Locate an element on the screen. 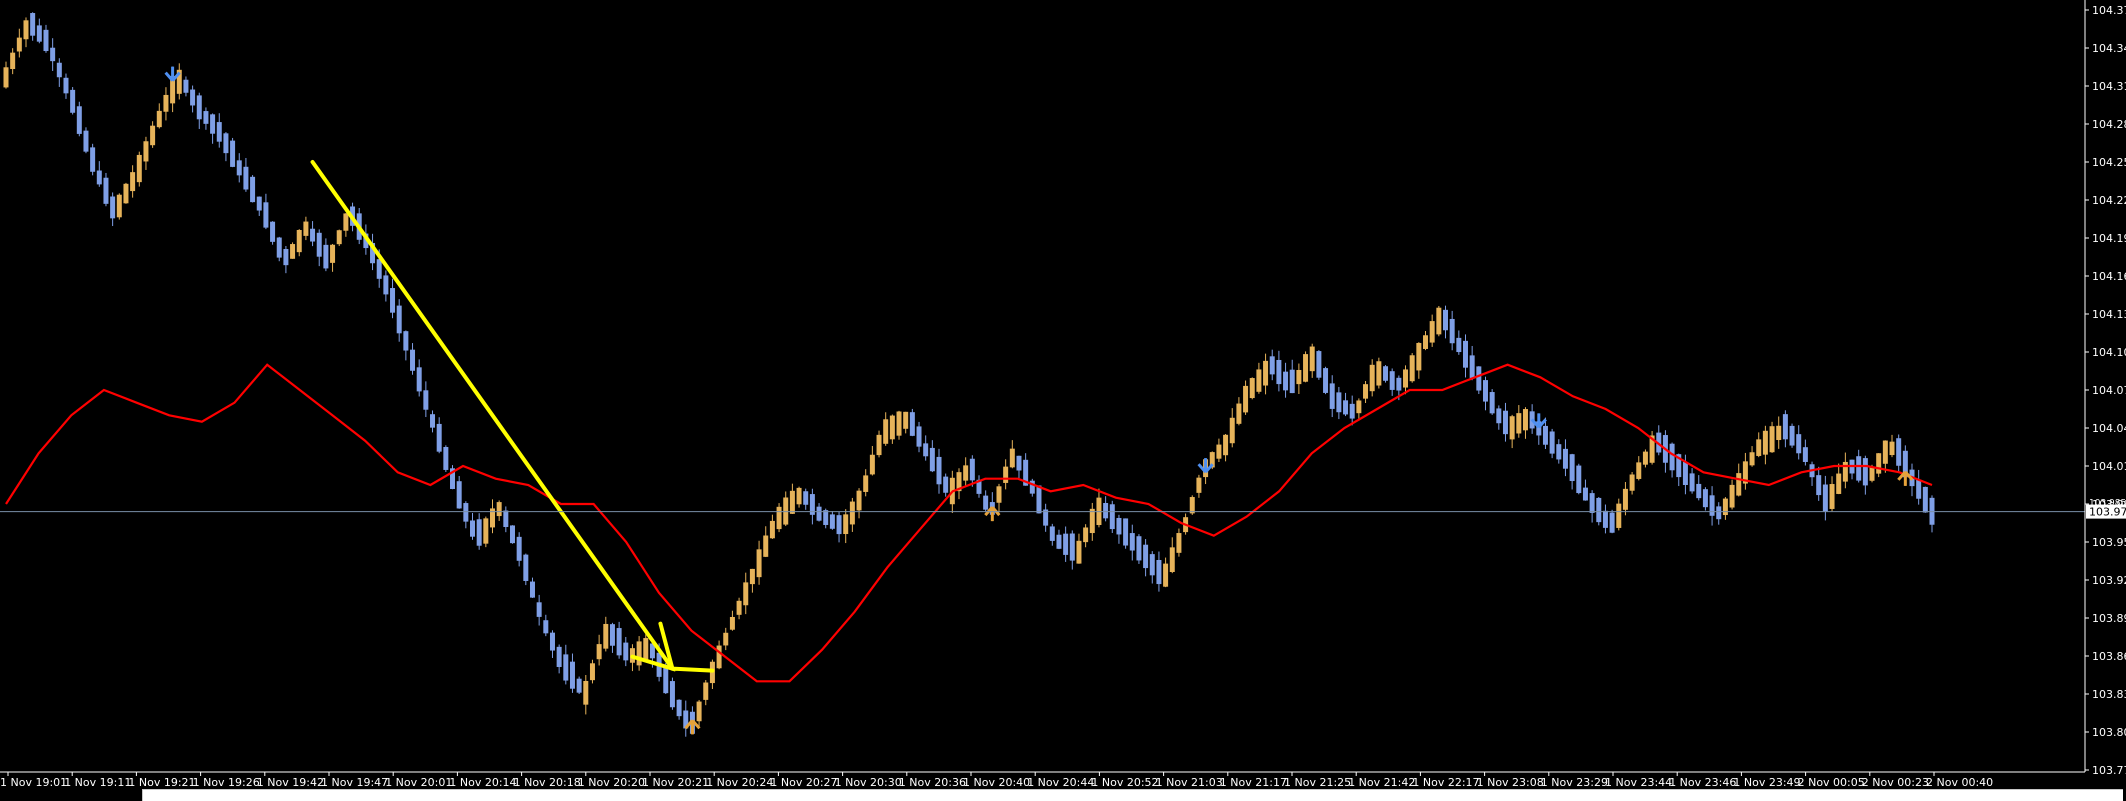 The height and width of the screenshot is (801, 2126). chart-tab-bar is located at coordinates (1132, 795).